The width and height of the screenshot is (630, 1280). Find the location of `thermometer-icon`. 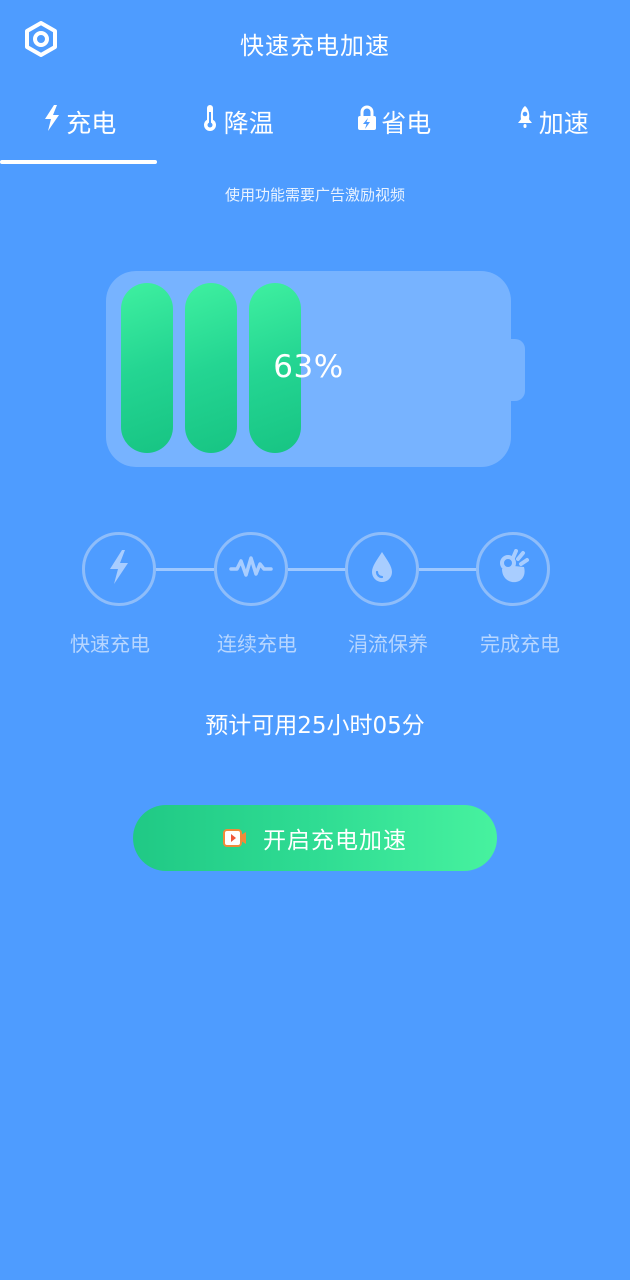

thermometer-icon is located at coordinates (210, 118).